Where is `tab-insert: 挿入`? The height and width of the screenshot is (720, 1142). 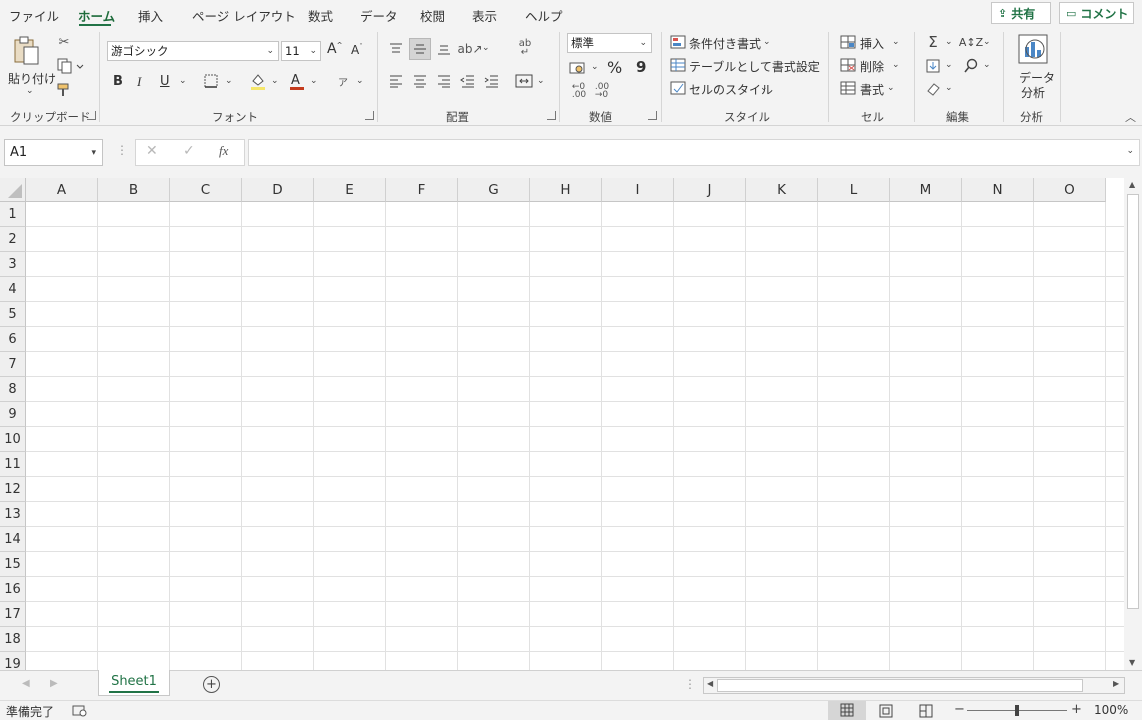 tab-insert: 挿入 is located at coordinates (150, 15).